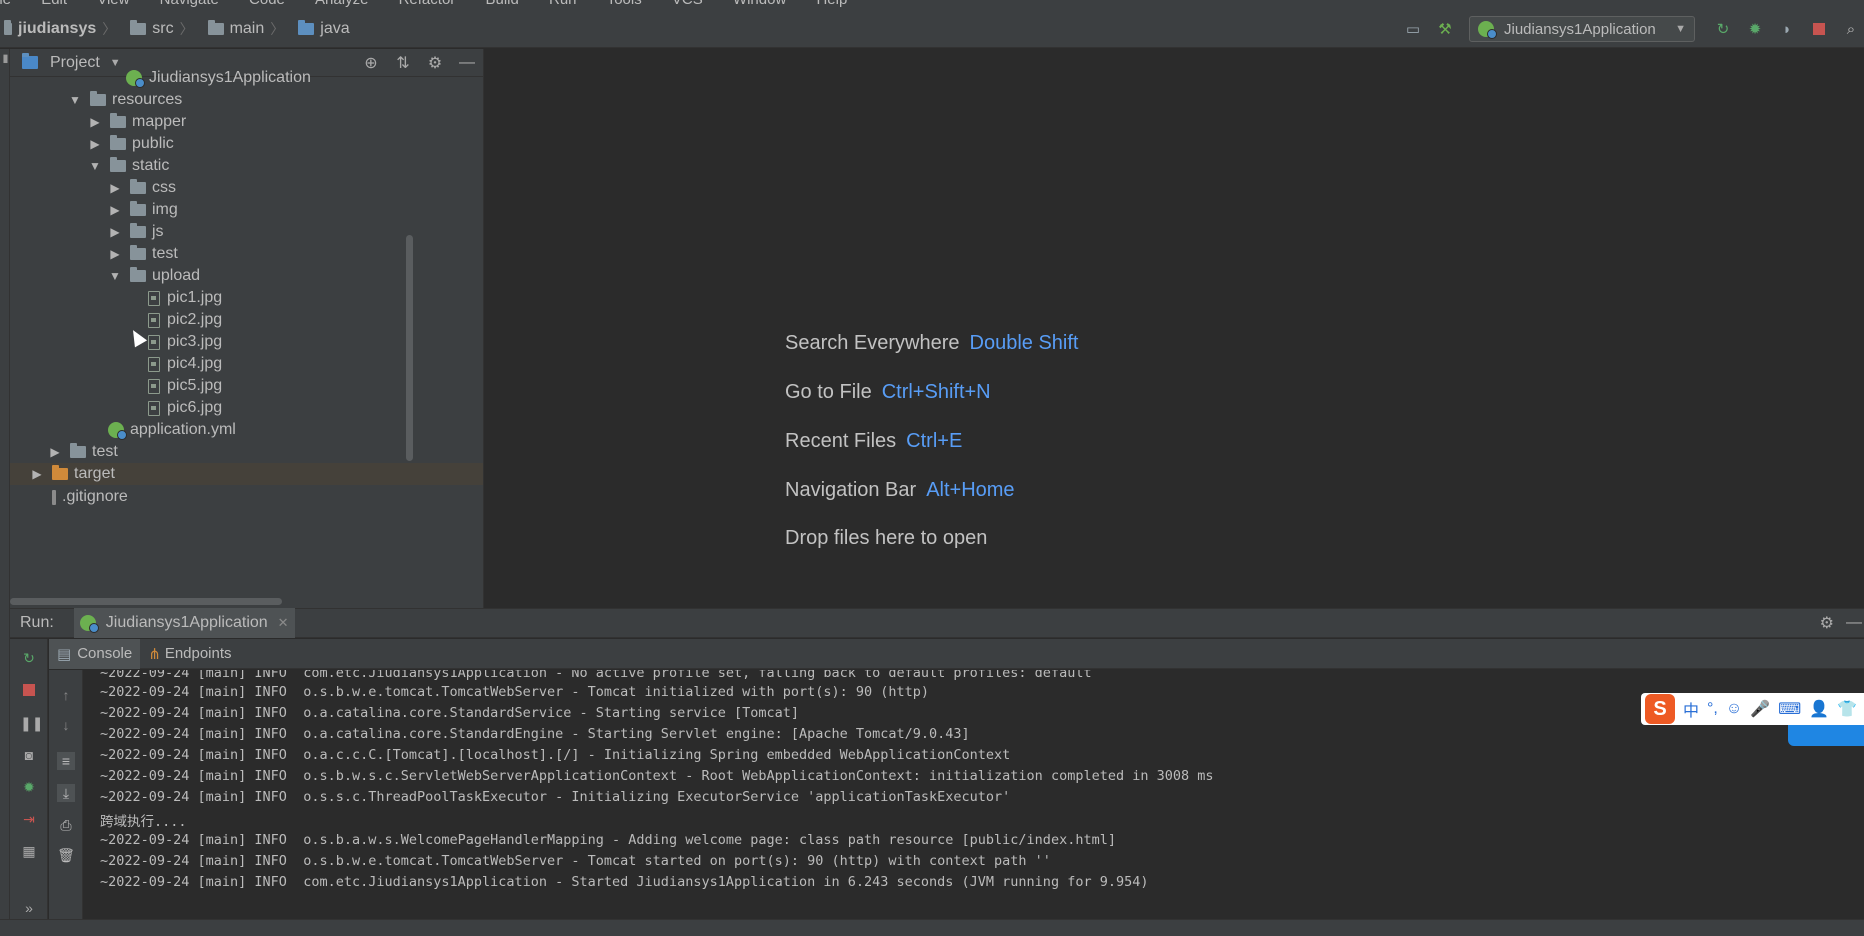  I want to click on console-icon: ▤, so click(64, 654).